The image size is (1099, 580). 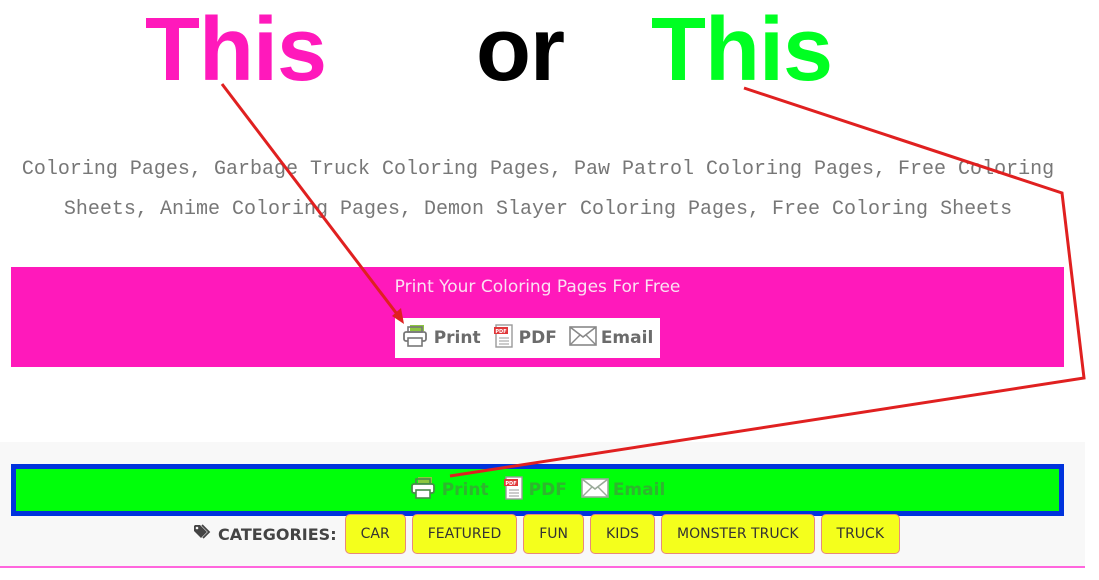 What do you see at coordinates (554, 534) in the screenshot?
I see `category-fun: FUN` at bounding box center [554, 534].